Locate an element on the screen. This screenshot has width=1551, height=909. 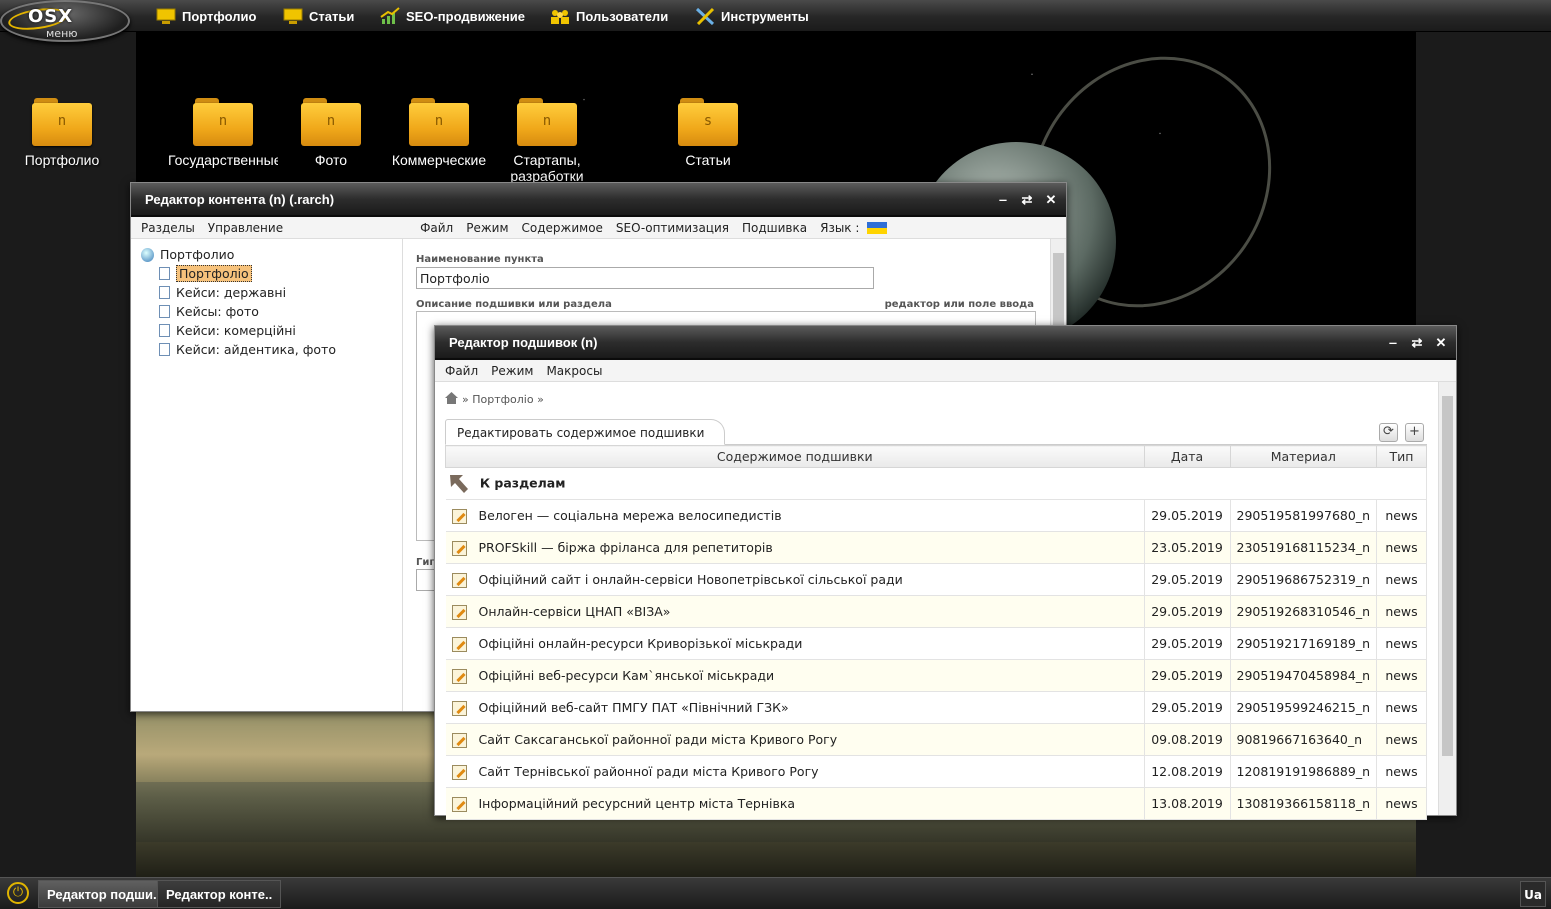
tree-item: Кейси: державні is located at coordinates (271, 292).